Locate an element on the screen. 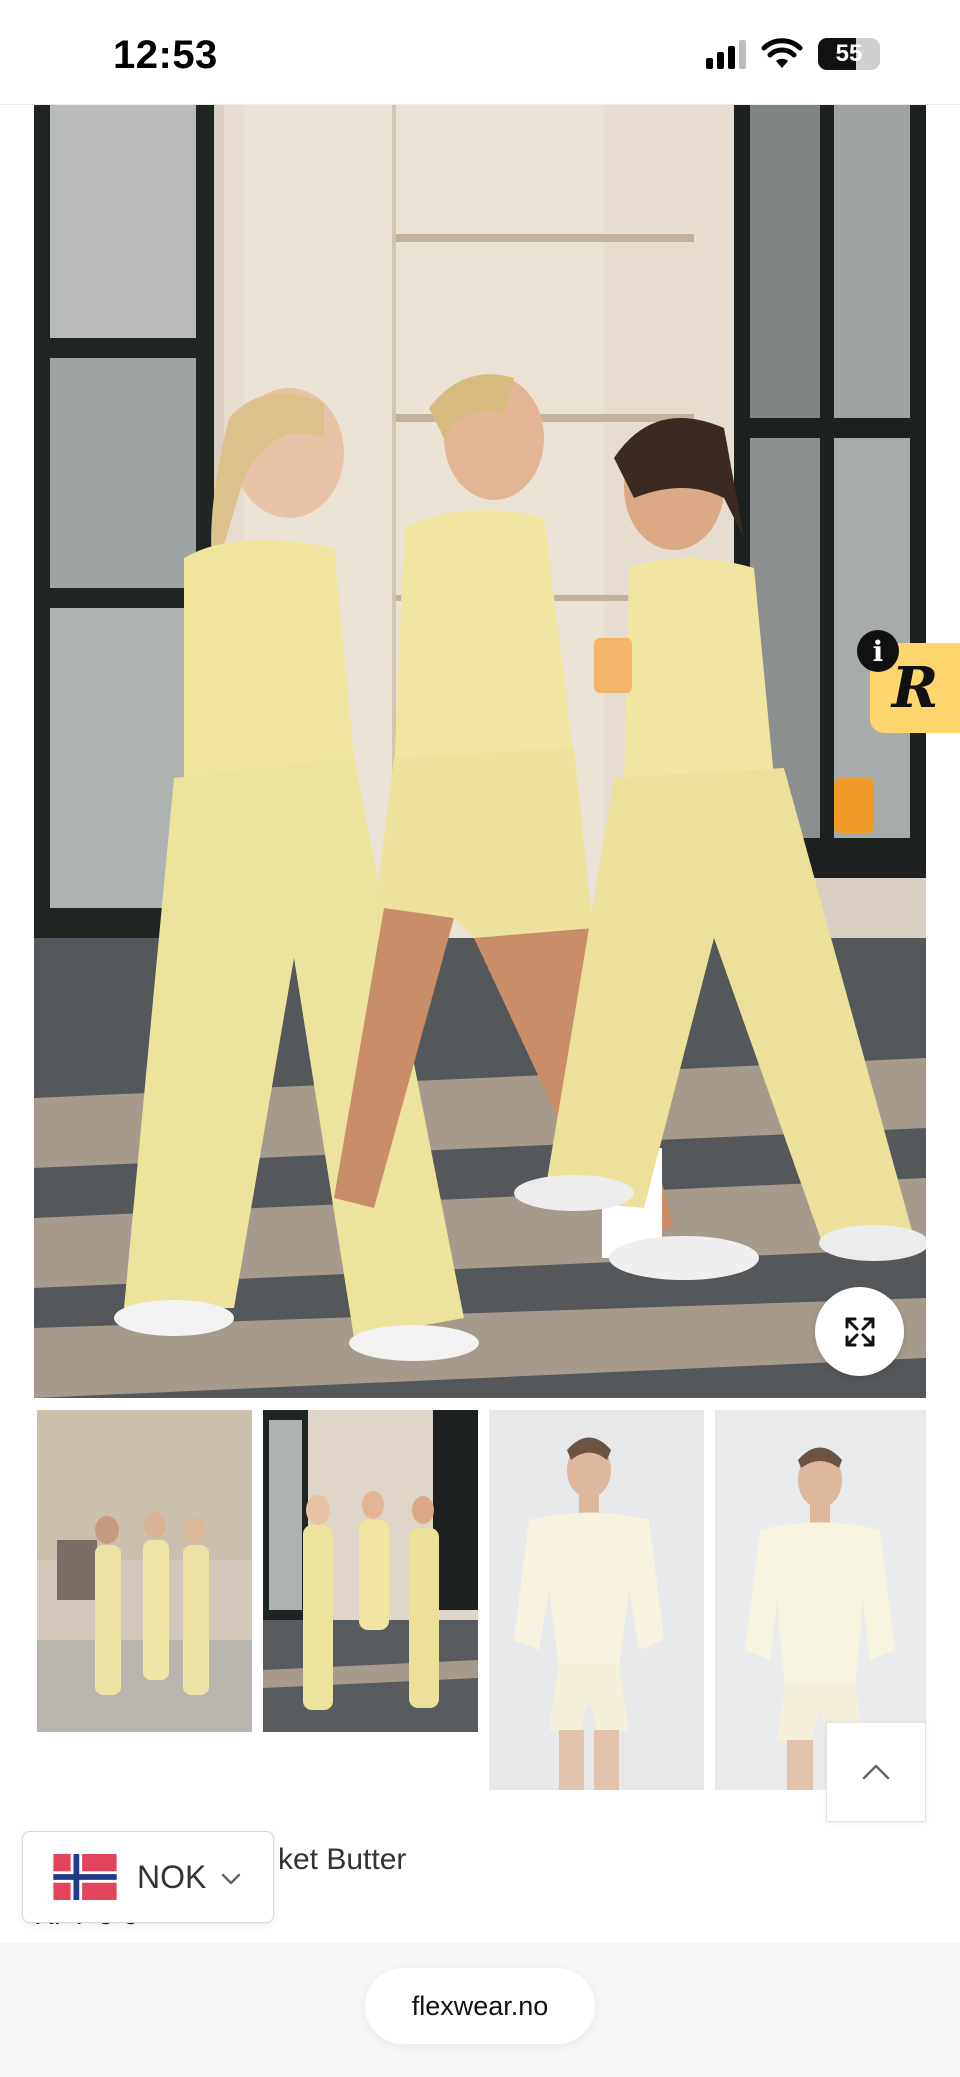  battery-level: 55 is located at coordinates (849, 53).